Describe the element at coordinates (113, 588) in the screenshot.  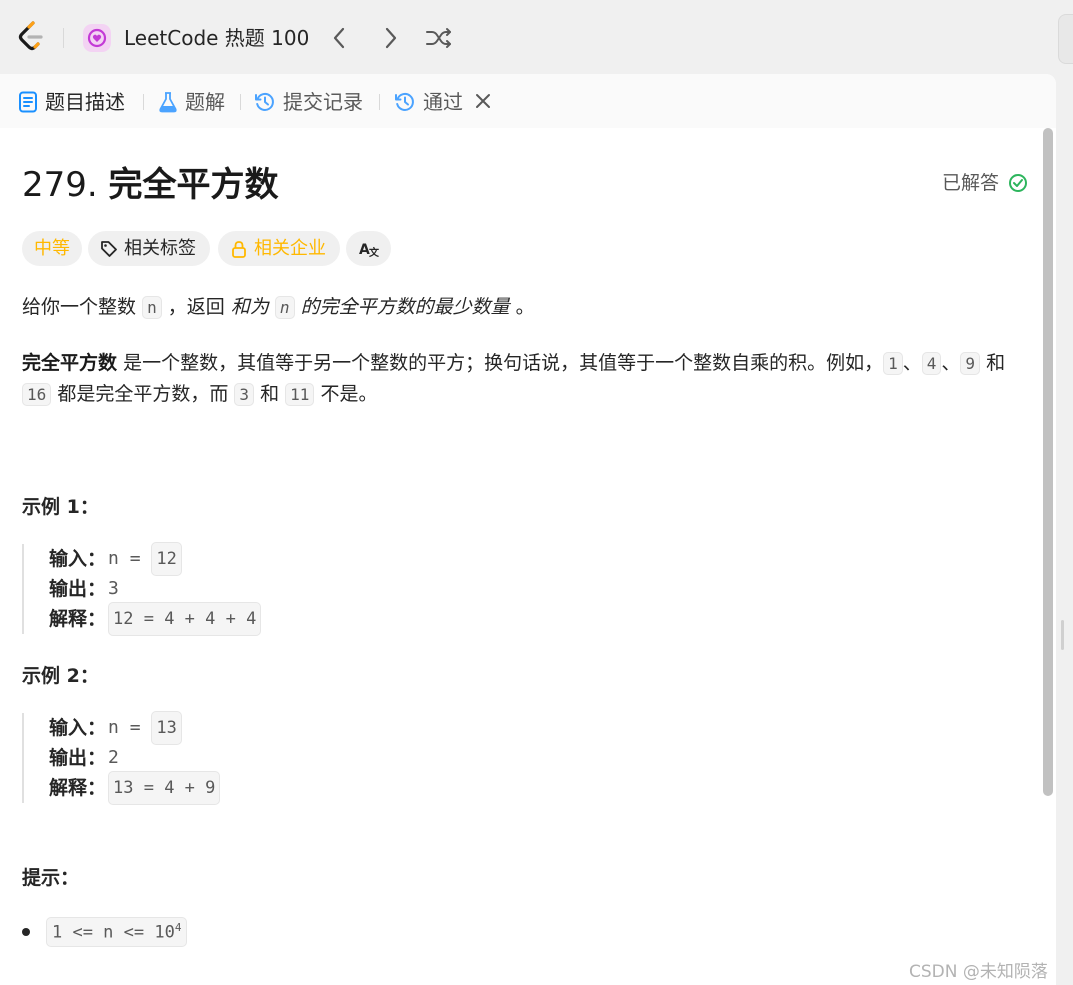
I see `output-value: 3` at that location.